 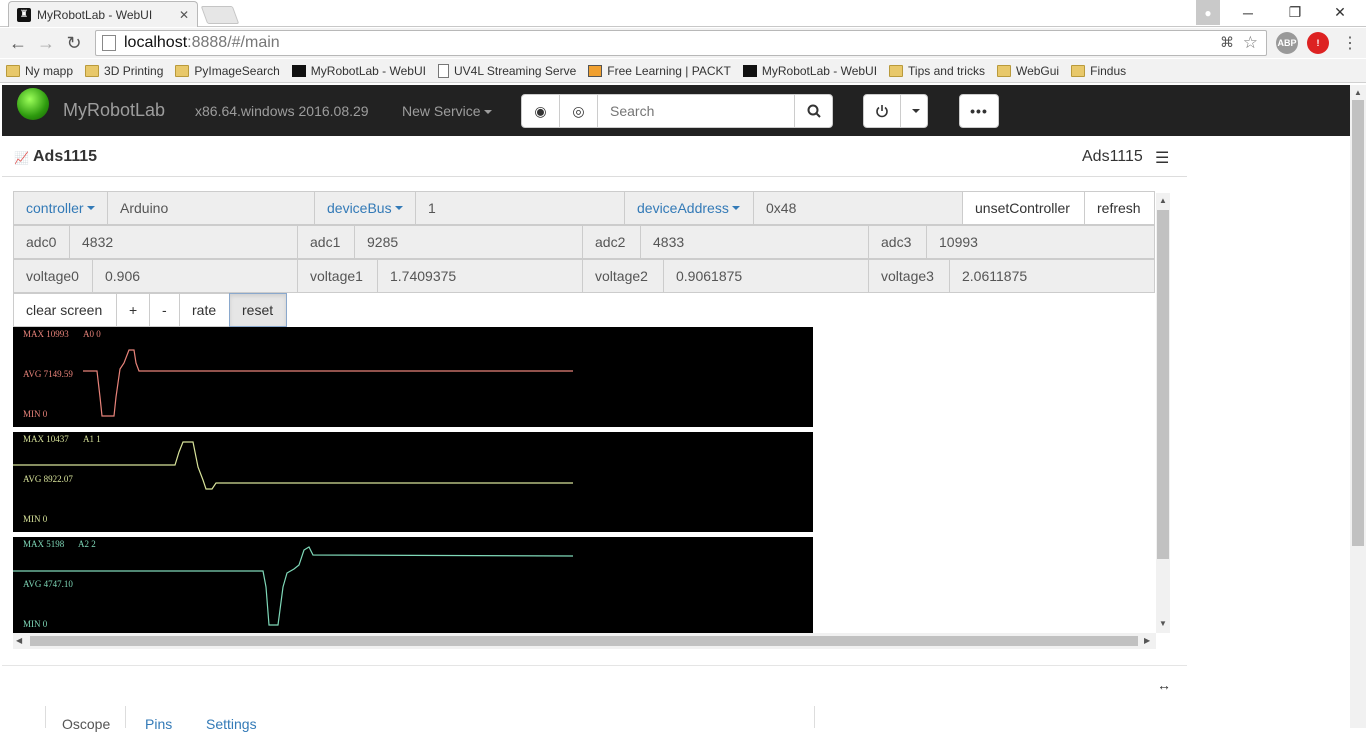 I want to click on eye-icon: ◎, so click(x=578, y=110).